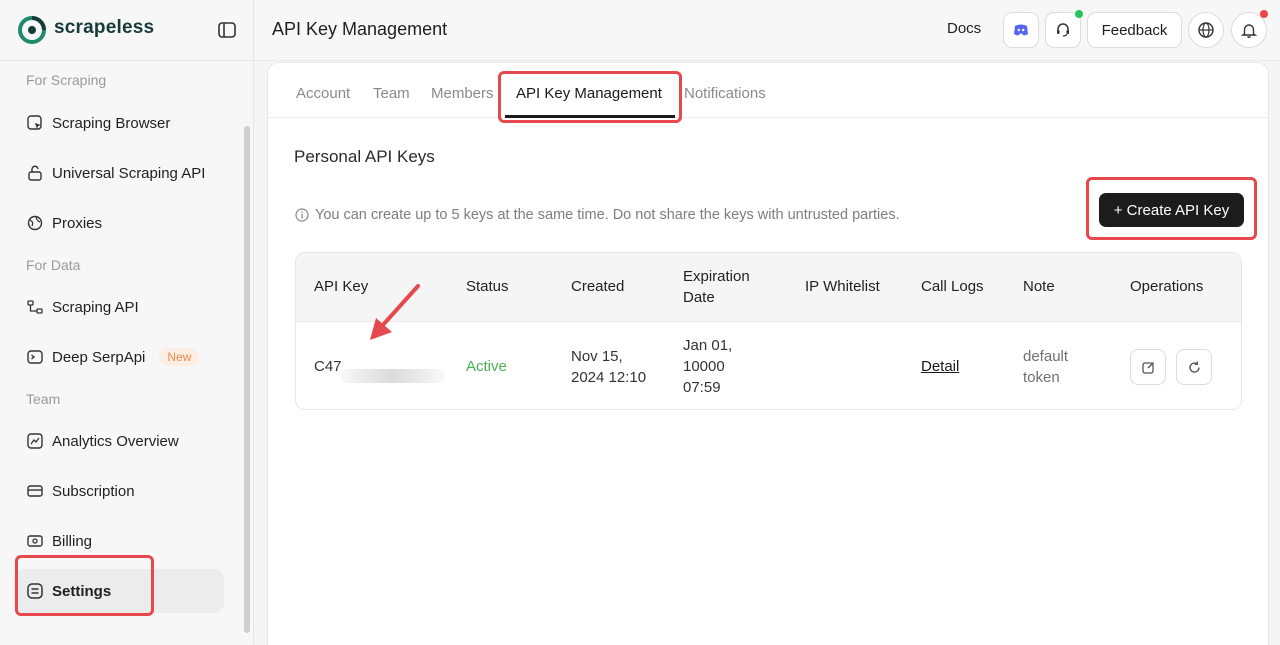 This screenshot has height=645, width=1280. What do you see at coordinates (104, 27) in the screenshot?
I see `brand-name: scrapeless` at bounding box center [104, 27].